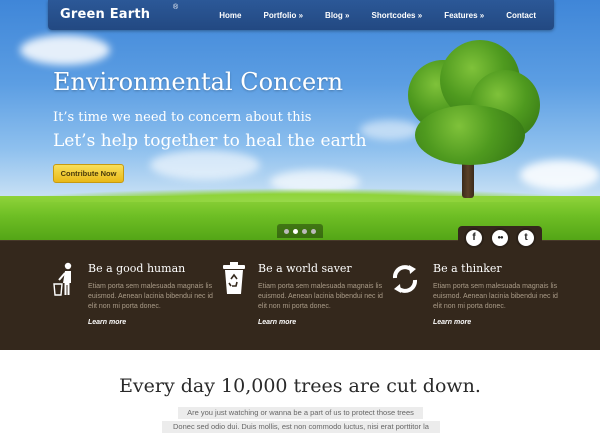 The image size is (600, 437). I want to click on refresh-arrows-icon, so click(405, 279).